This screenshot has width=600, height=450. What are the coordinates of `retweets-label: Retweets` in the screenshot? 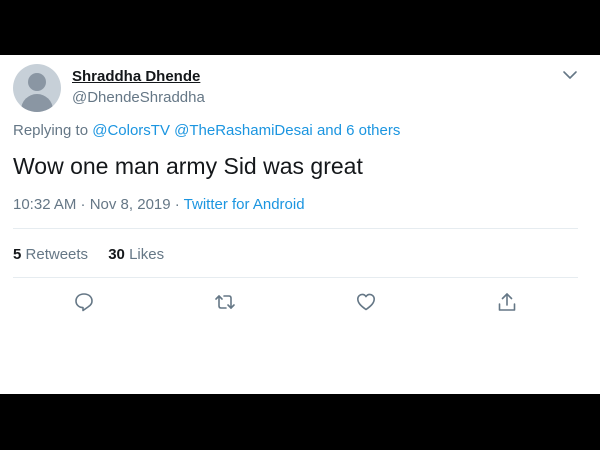 It's located at (57, 254).